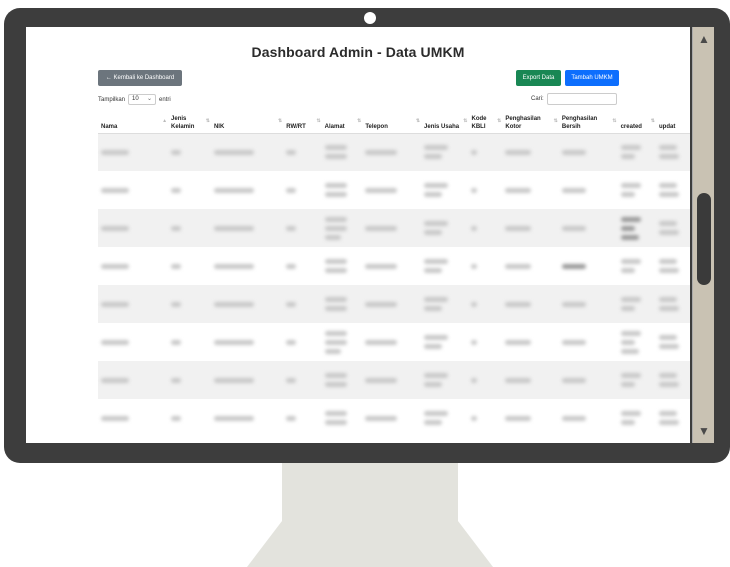  I want to click on column-header-rw-rt: RW/RT ⇅, so click(302, 121).